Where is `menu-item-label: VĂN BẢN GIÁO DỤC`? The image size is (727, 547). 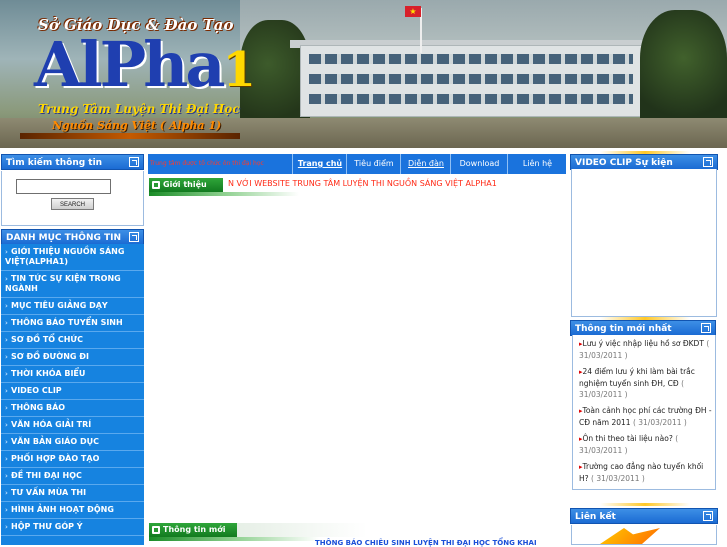
menu-item-label: VĂN BẢN GIÁO DỤC is located at coordinates (55, 441).